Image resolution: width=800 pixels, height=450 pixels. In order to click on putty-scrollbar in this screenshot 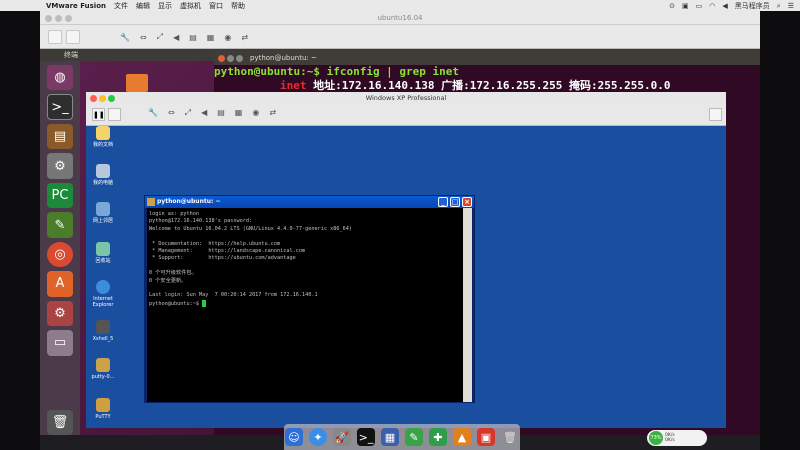, I will do `click(467, 305)`.